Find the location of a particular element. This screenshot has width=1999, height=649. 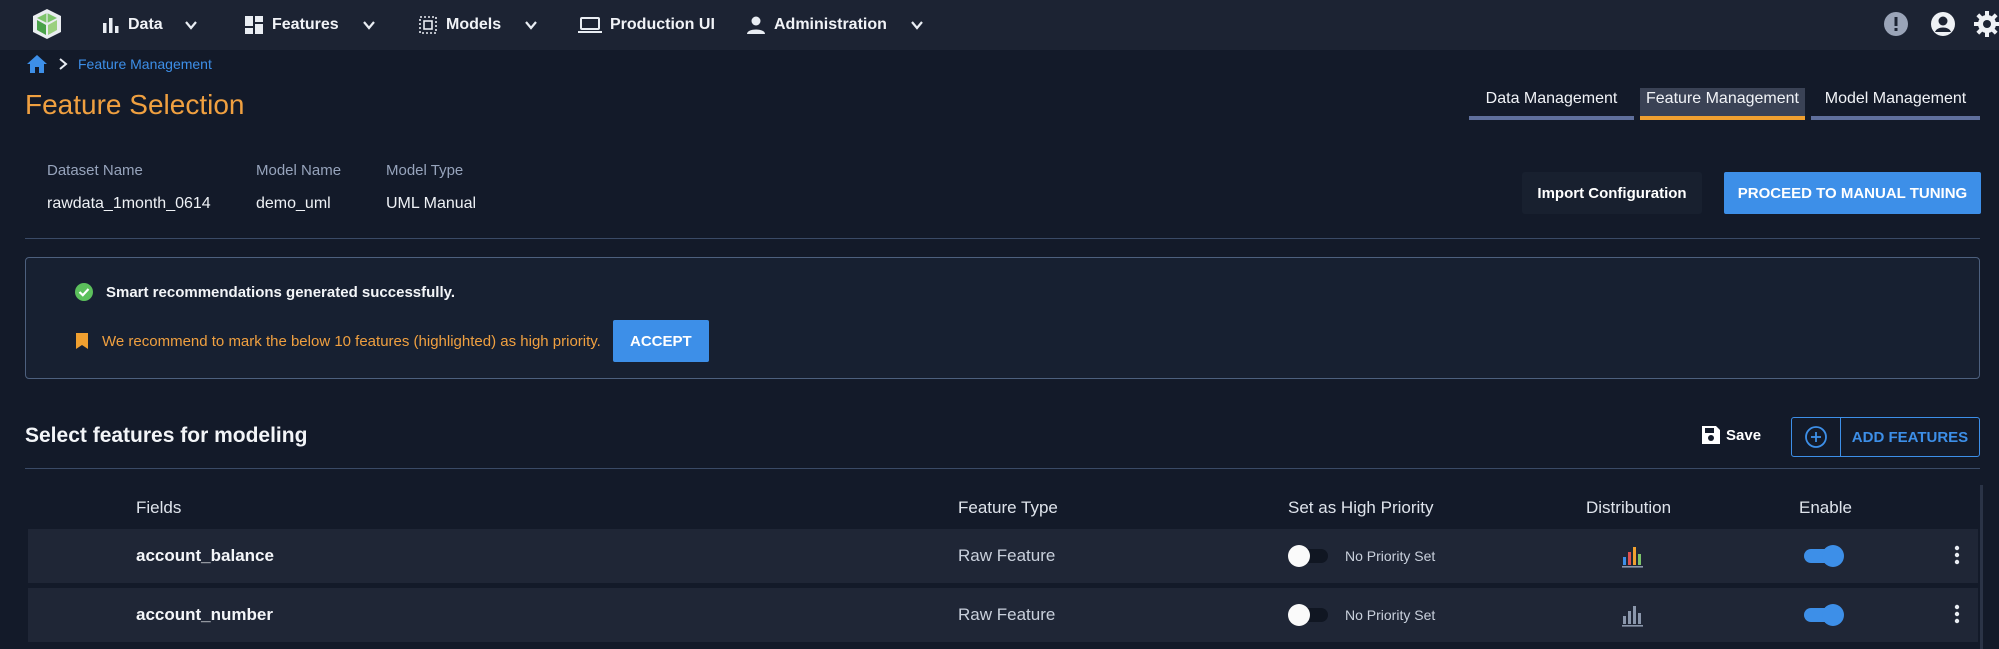

tab-data-management: Data Management is located at coordinates (1551, 104).